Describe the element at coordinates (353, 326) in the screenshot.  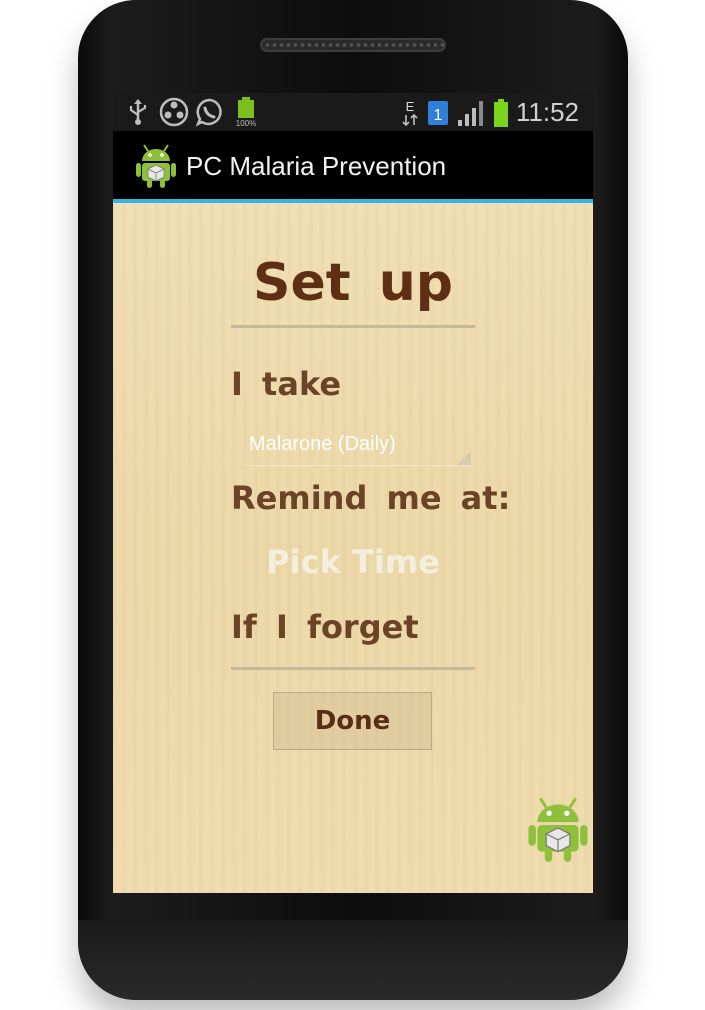
I see `title-divider` at that location.